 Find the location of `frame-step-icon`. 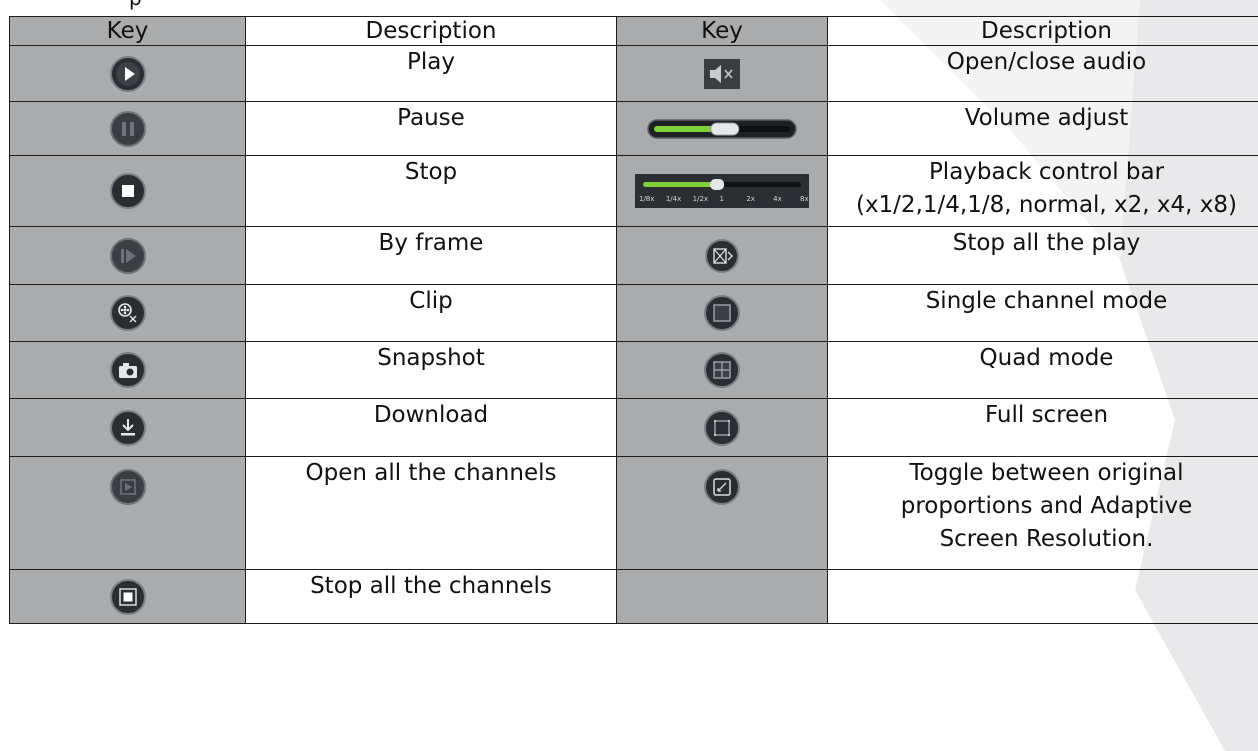

frame-step-icon is located at coordinates (127, 255).